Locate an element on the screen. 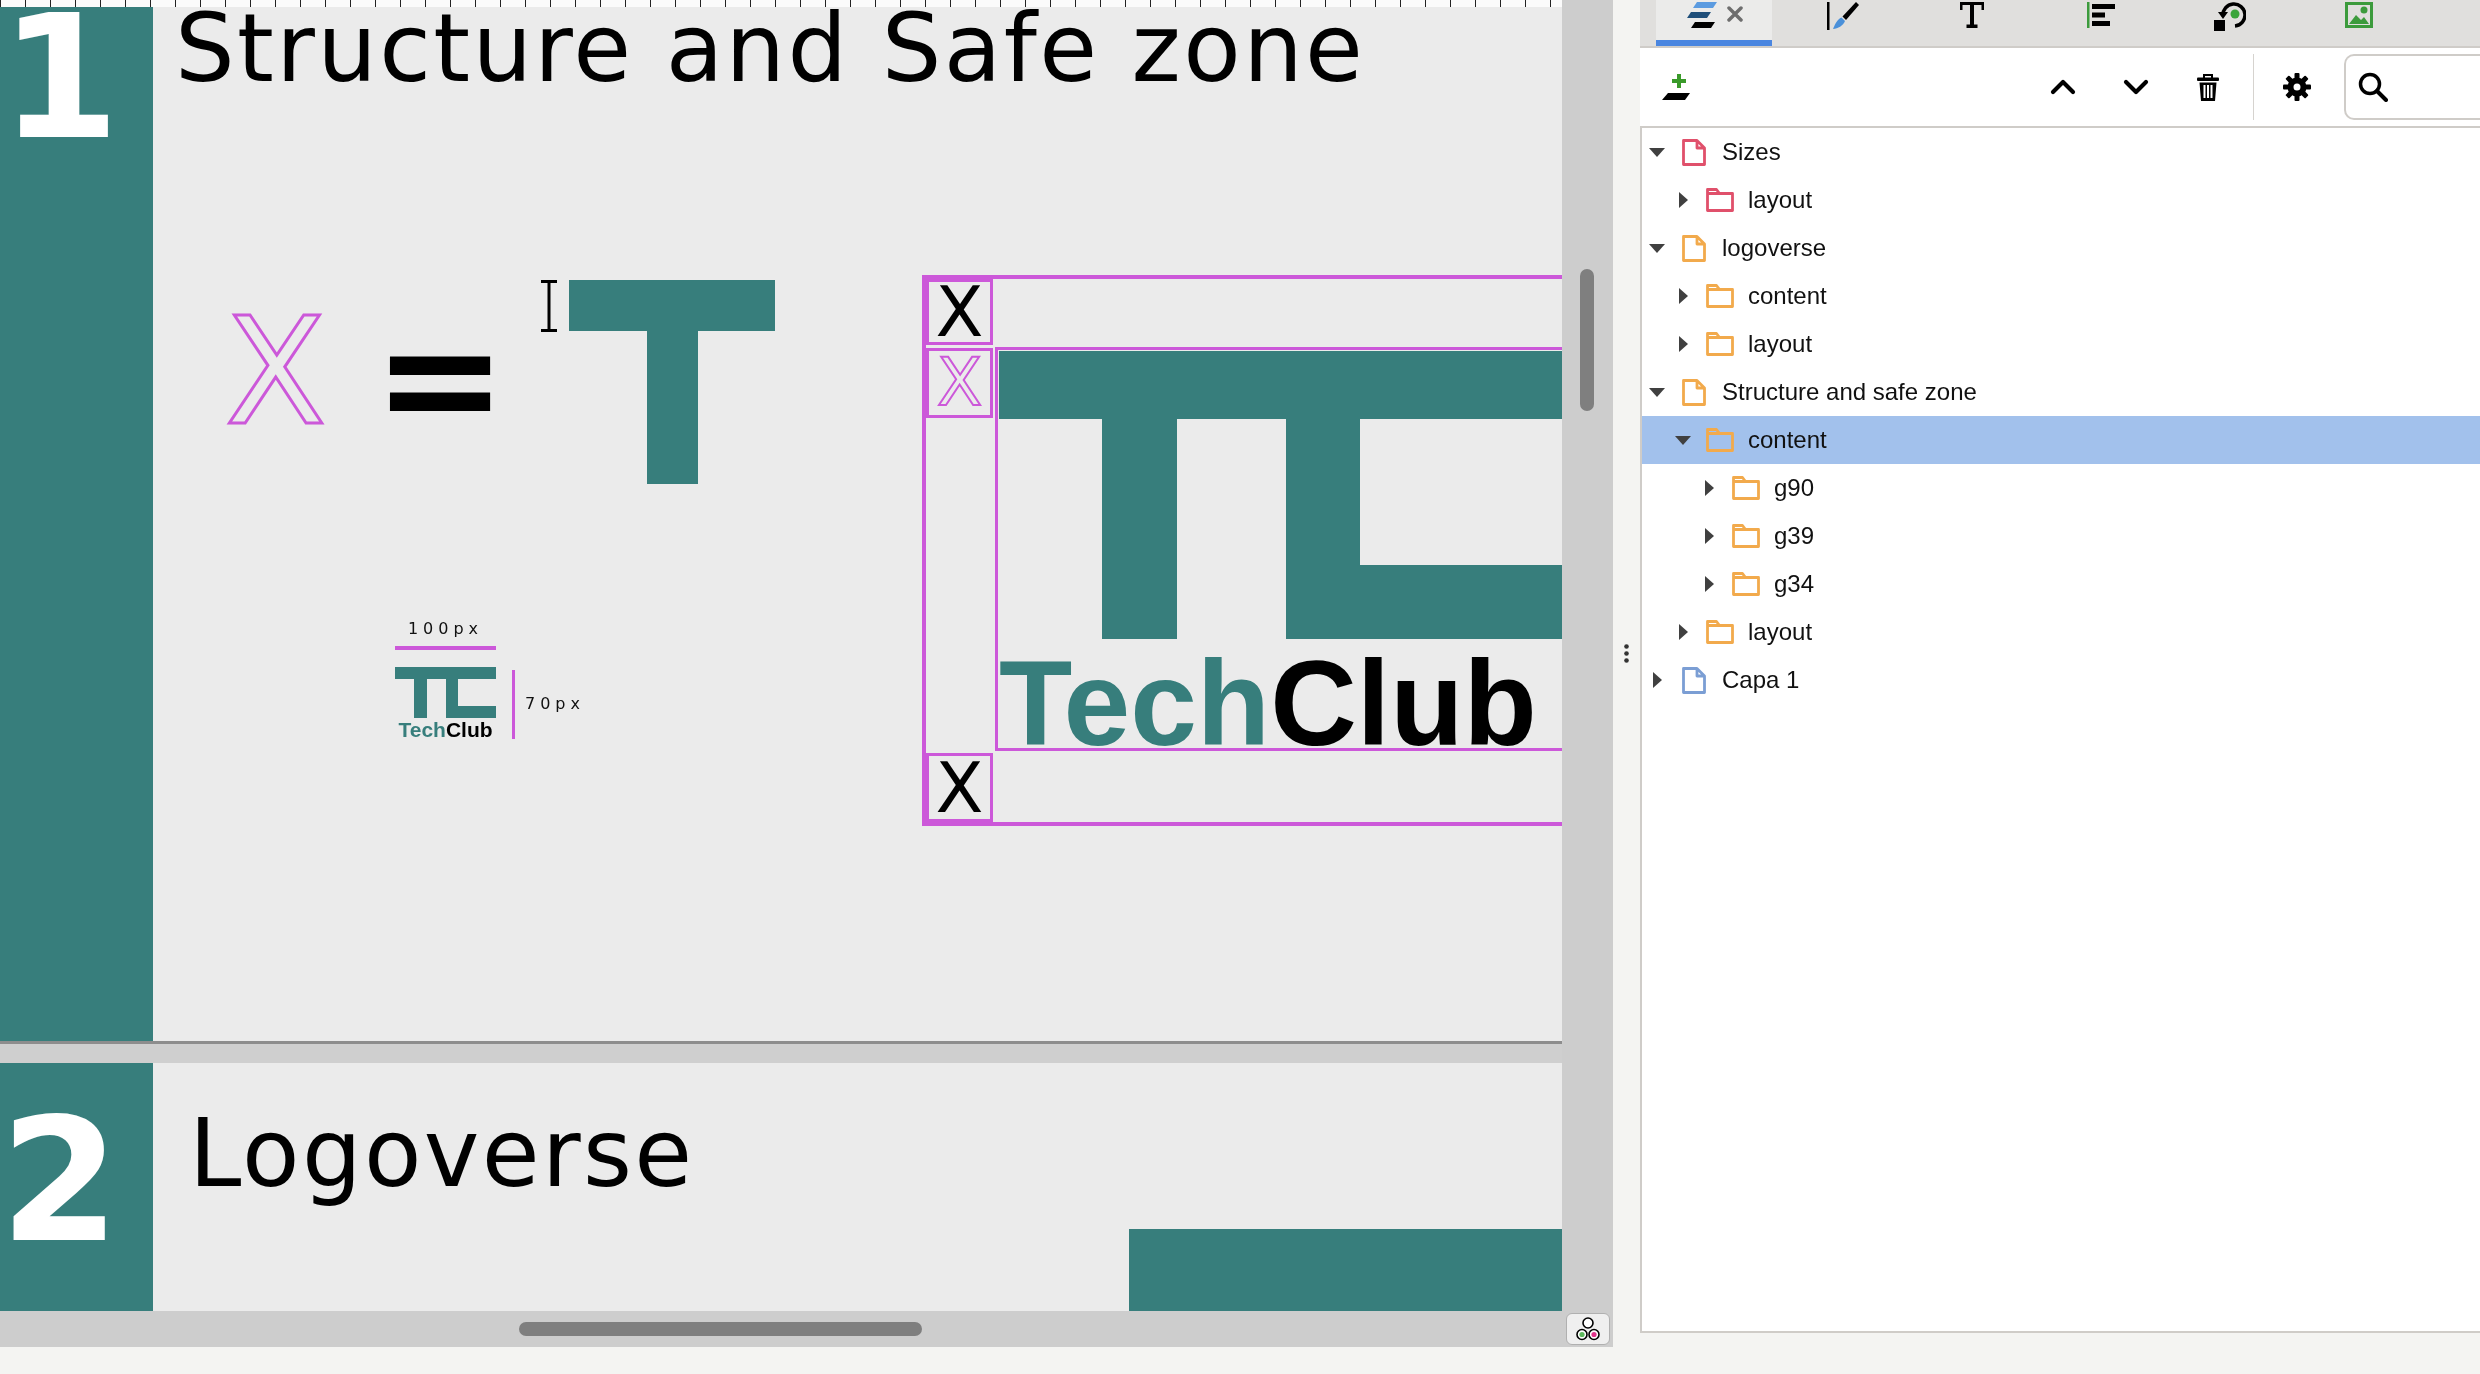  trash-icon is located at coordinates (2208, 87).